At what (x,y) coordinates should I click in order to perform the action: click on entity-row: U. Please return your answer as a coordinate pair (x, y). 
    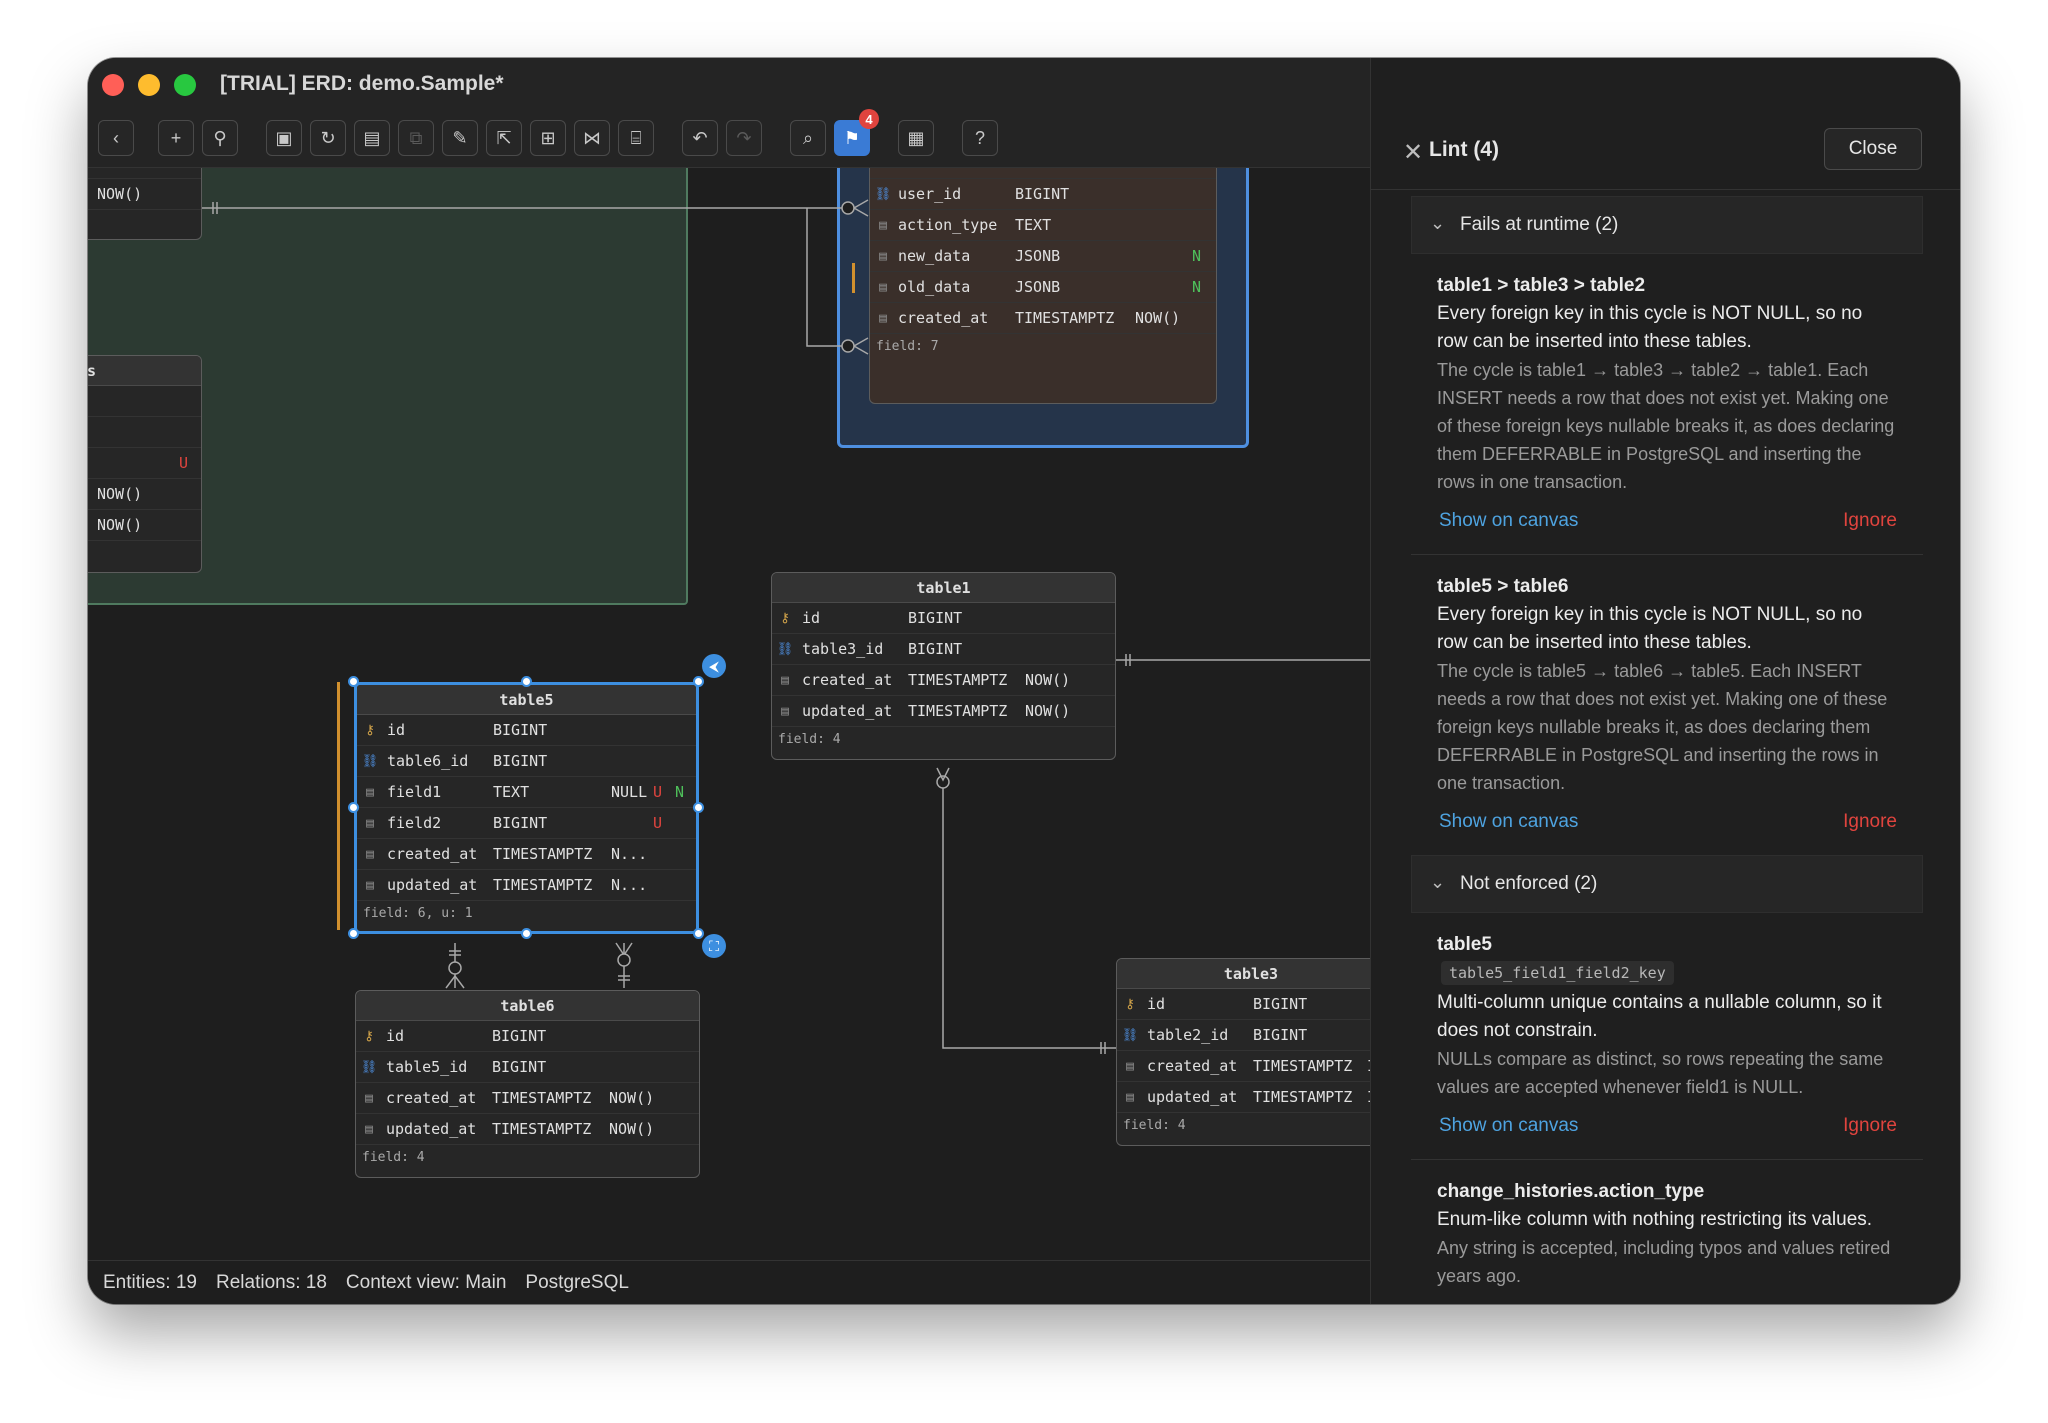
    Looking at the image, I should click on (144, 463).